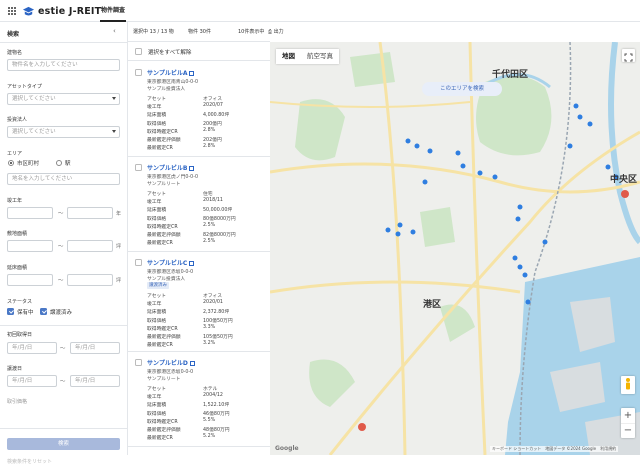  Describe the element at coordinates (68, 164) in the screenshot. I see `radio-station-label: 駅` at that location.